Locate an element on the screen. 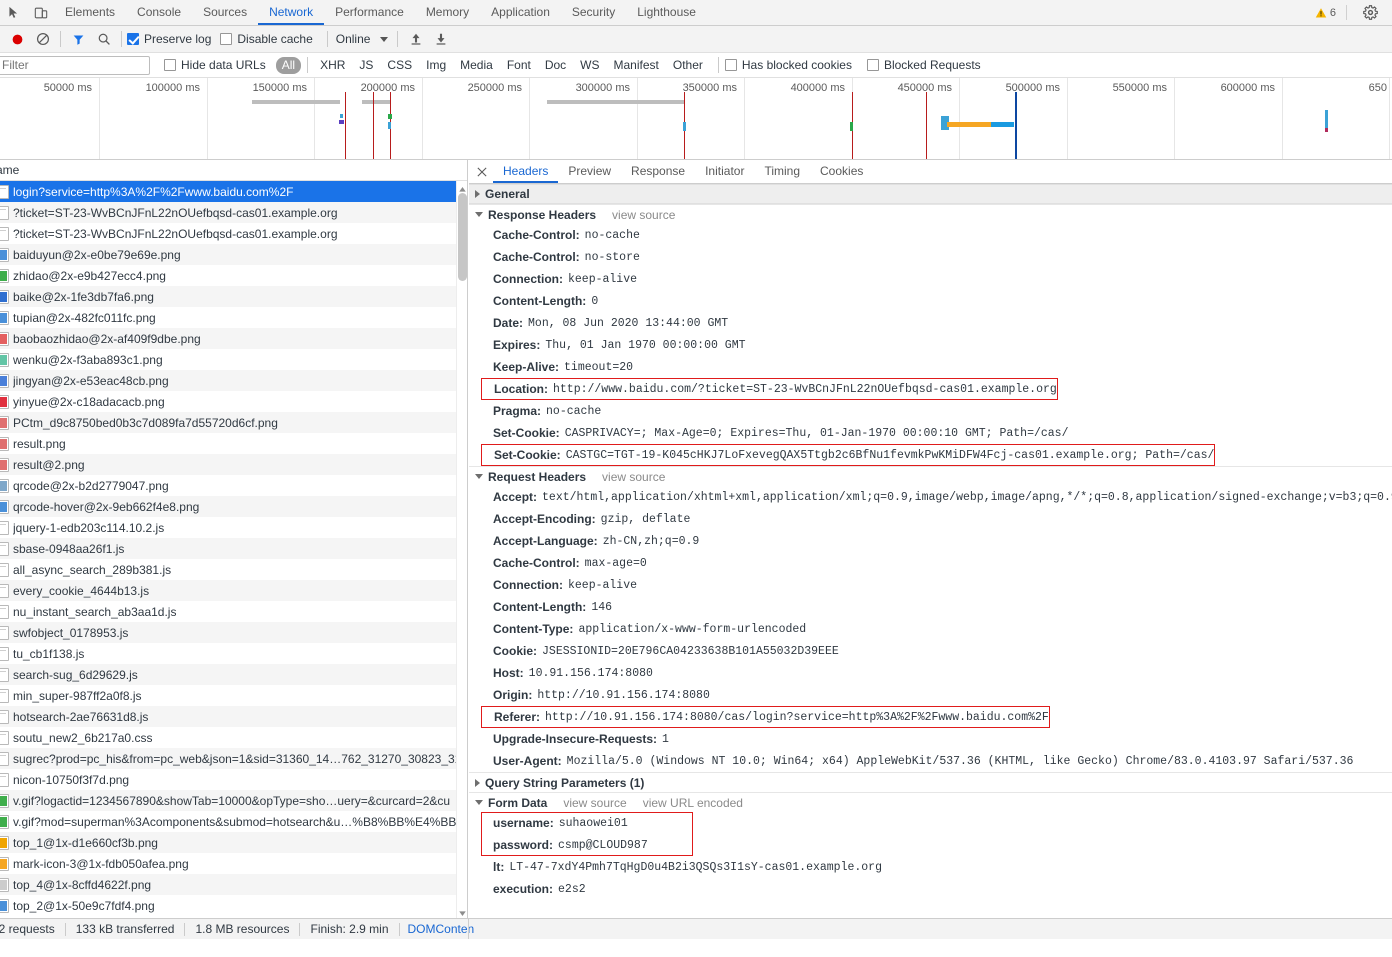 The image size is (1392, 957). view-source-link-request: view source is located at coordinates (633, 477).